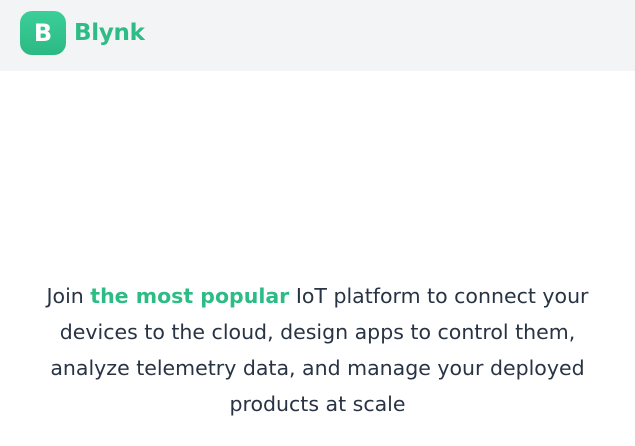  I want to click on blynk-home-link: B Blynk, so click(82, 33).